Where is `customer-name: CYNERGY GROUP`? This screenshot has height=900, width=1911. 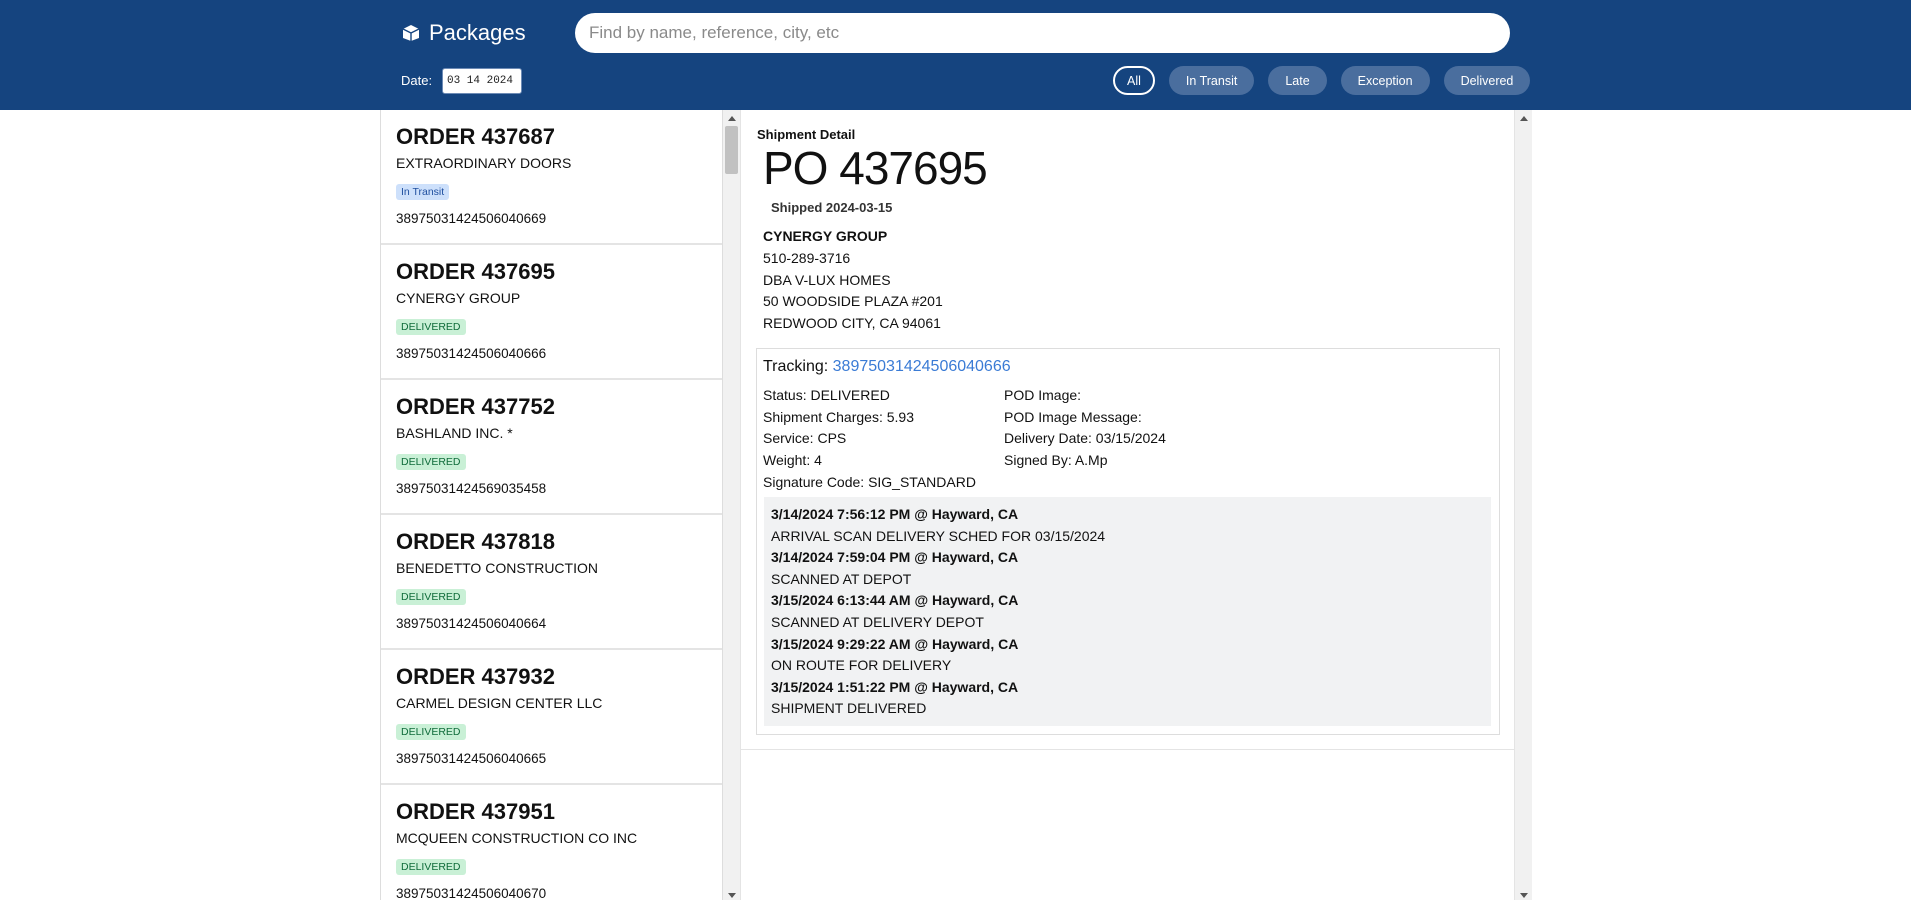 customer-name: CYNERGY GROUP is located at coordinates (825, 236).